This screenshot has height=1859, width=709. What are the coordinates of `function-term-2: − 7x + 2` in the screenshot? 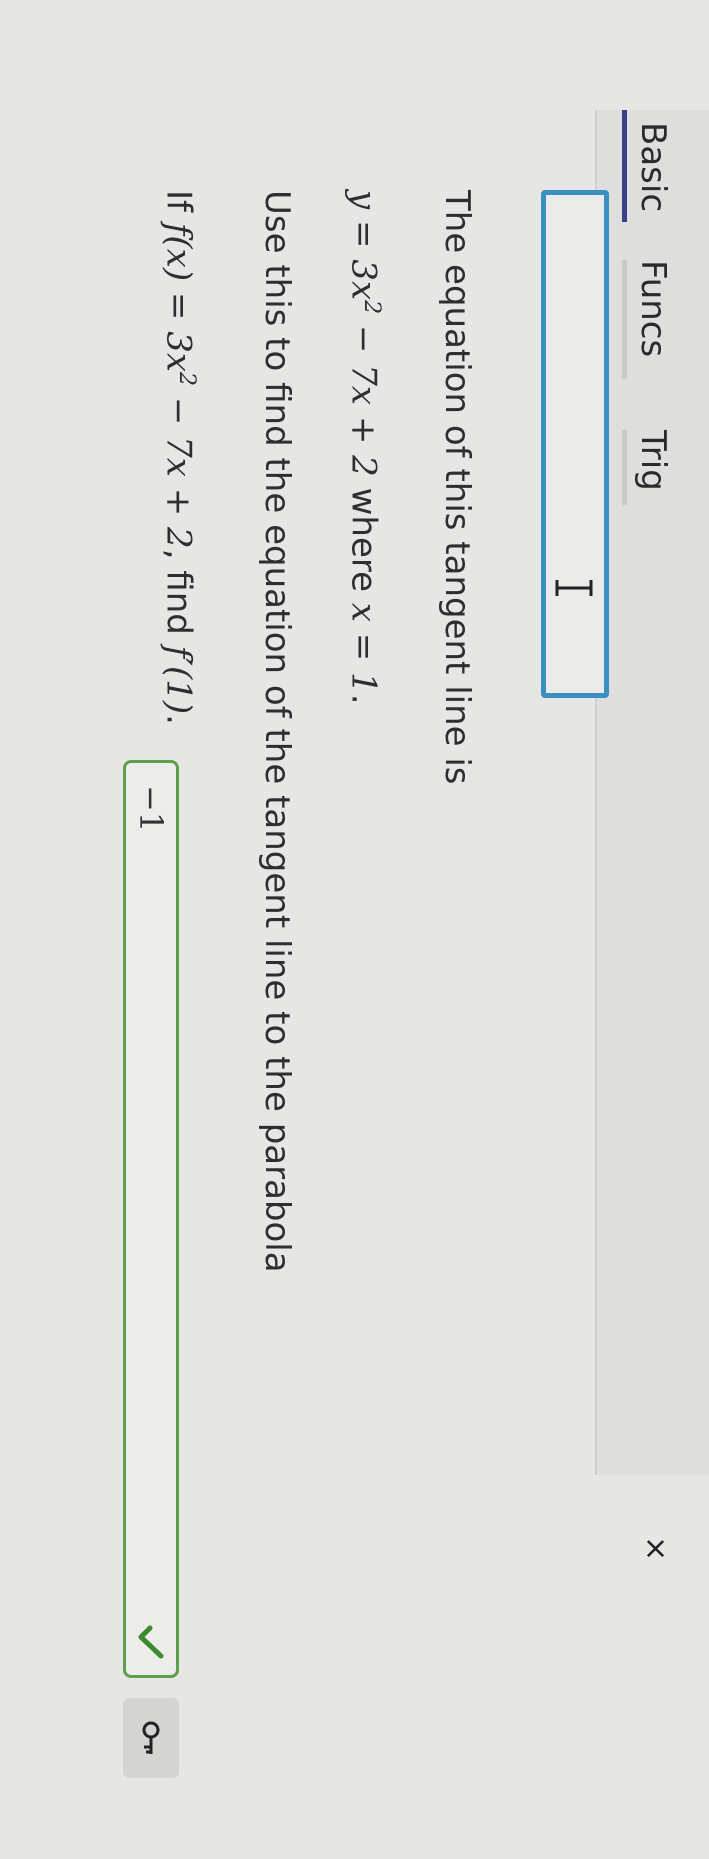 It's located at (178, 467).